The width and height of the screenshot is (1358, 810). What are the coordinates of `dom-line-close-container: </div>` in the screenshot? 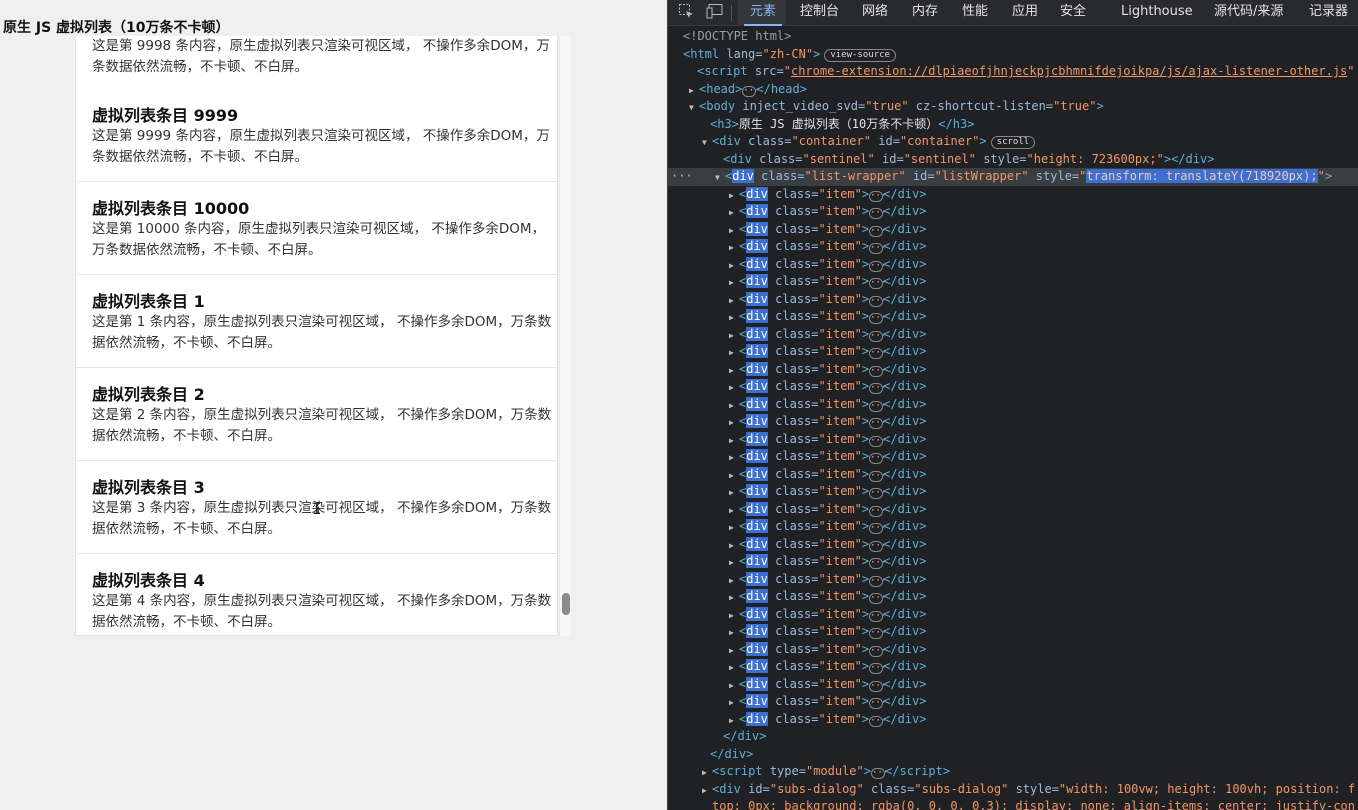 It's located at (1013, 755).